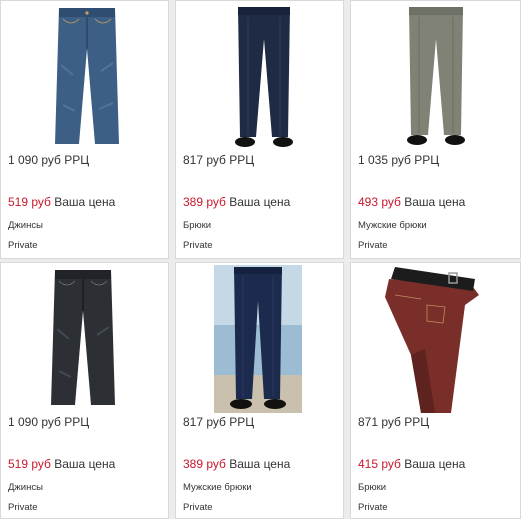 This screenshot has width=521, height=519. What do you see at coordinates (379, 202) in the screenshot?
I see `sale-price: 493 руб` at bounding box center [379, 202].